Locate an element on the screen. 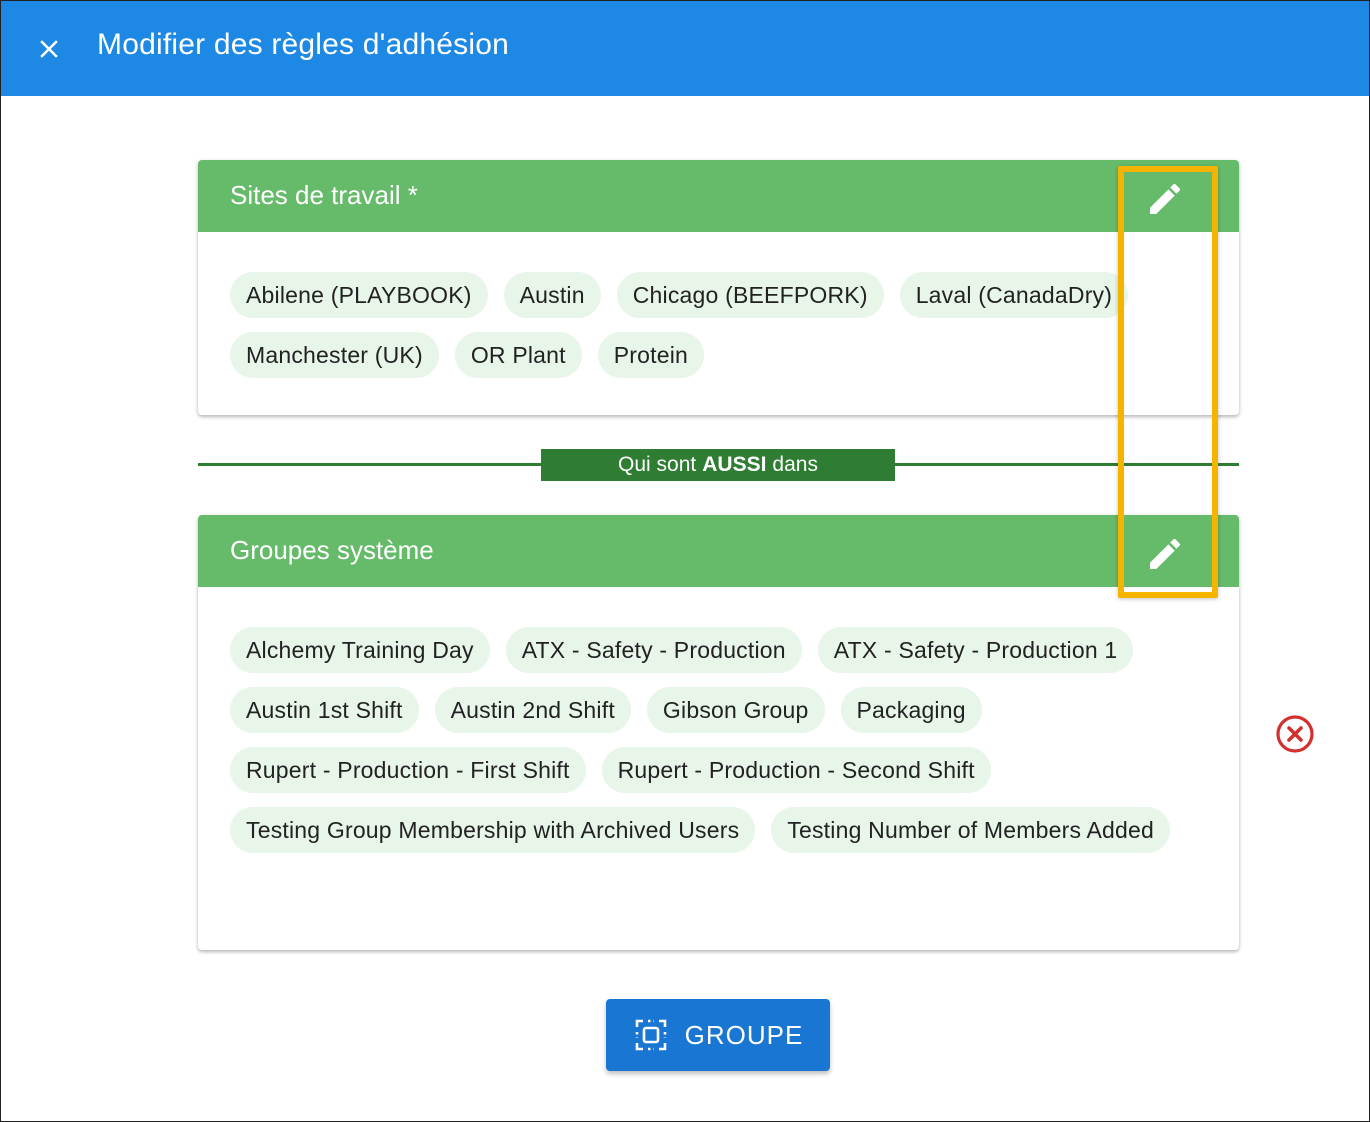 The height and width of the screenshot is (1122, 1370). chip: Testing Number of Members Added is located at coordinates (970, 830).